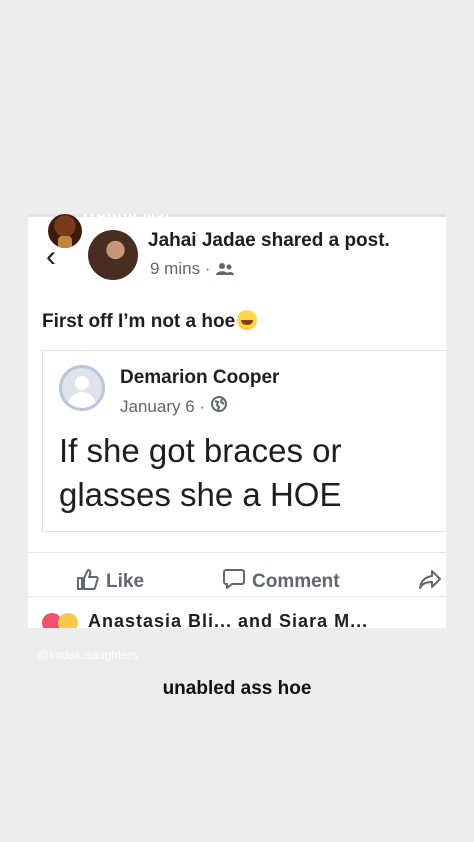 The image size is (474, 842). I want to click on globe-icon, so click(219, 406).